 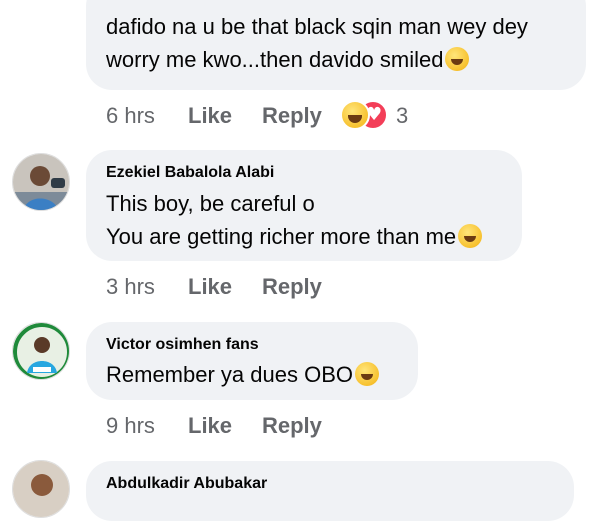 What do you see at coordinates (470, 236) in the screenshot?
I see `rolling-laughing-emoji-icon` at bounding box center [470, 236].